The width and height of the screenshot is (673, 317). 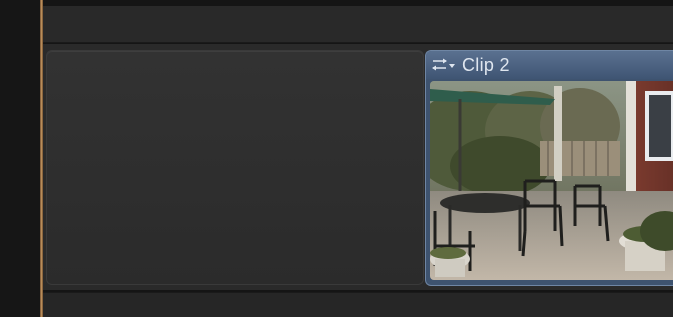 I want to click on clip-header: Clip 2, so click(x=549, y=65).